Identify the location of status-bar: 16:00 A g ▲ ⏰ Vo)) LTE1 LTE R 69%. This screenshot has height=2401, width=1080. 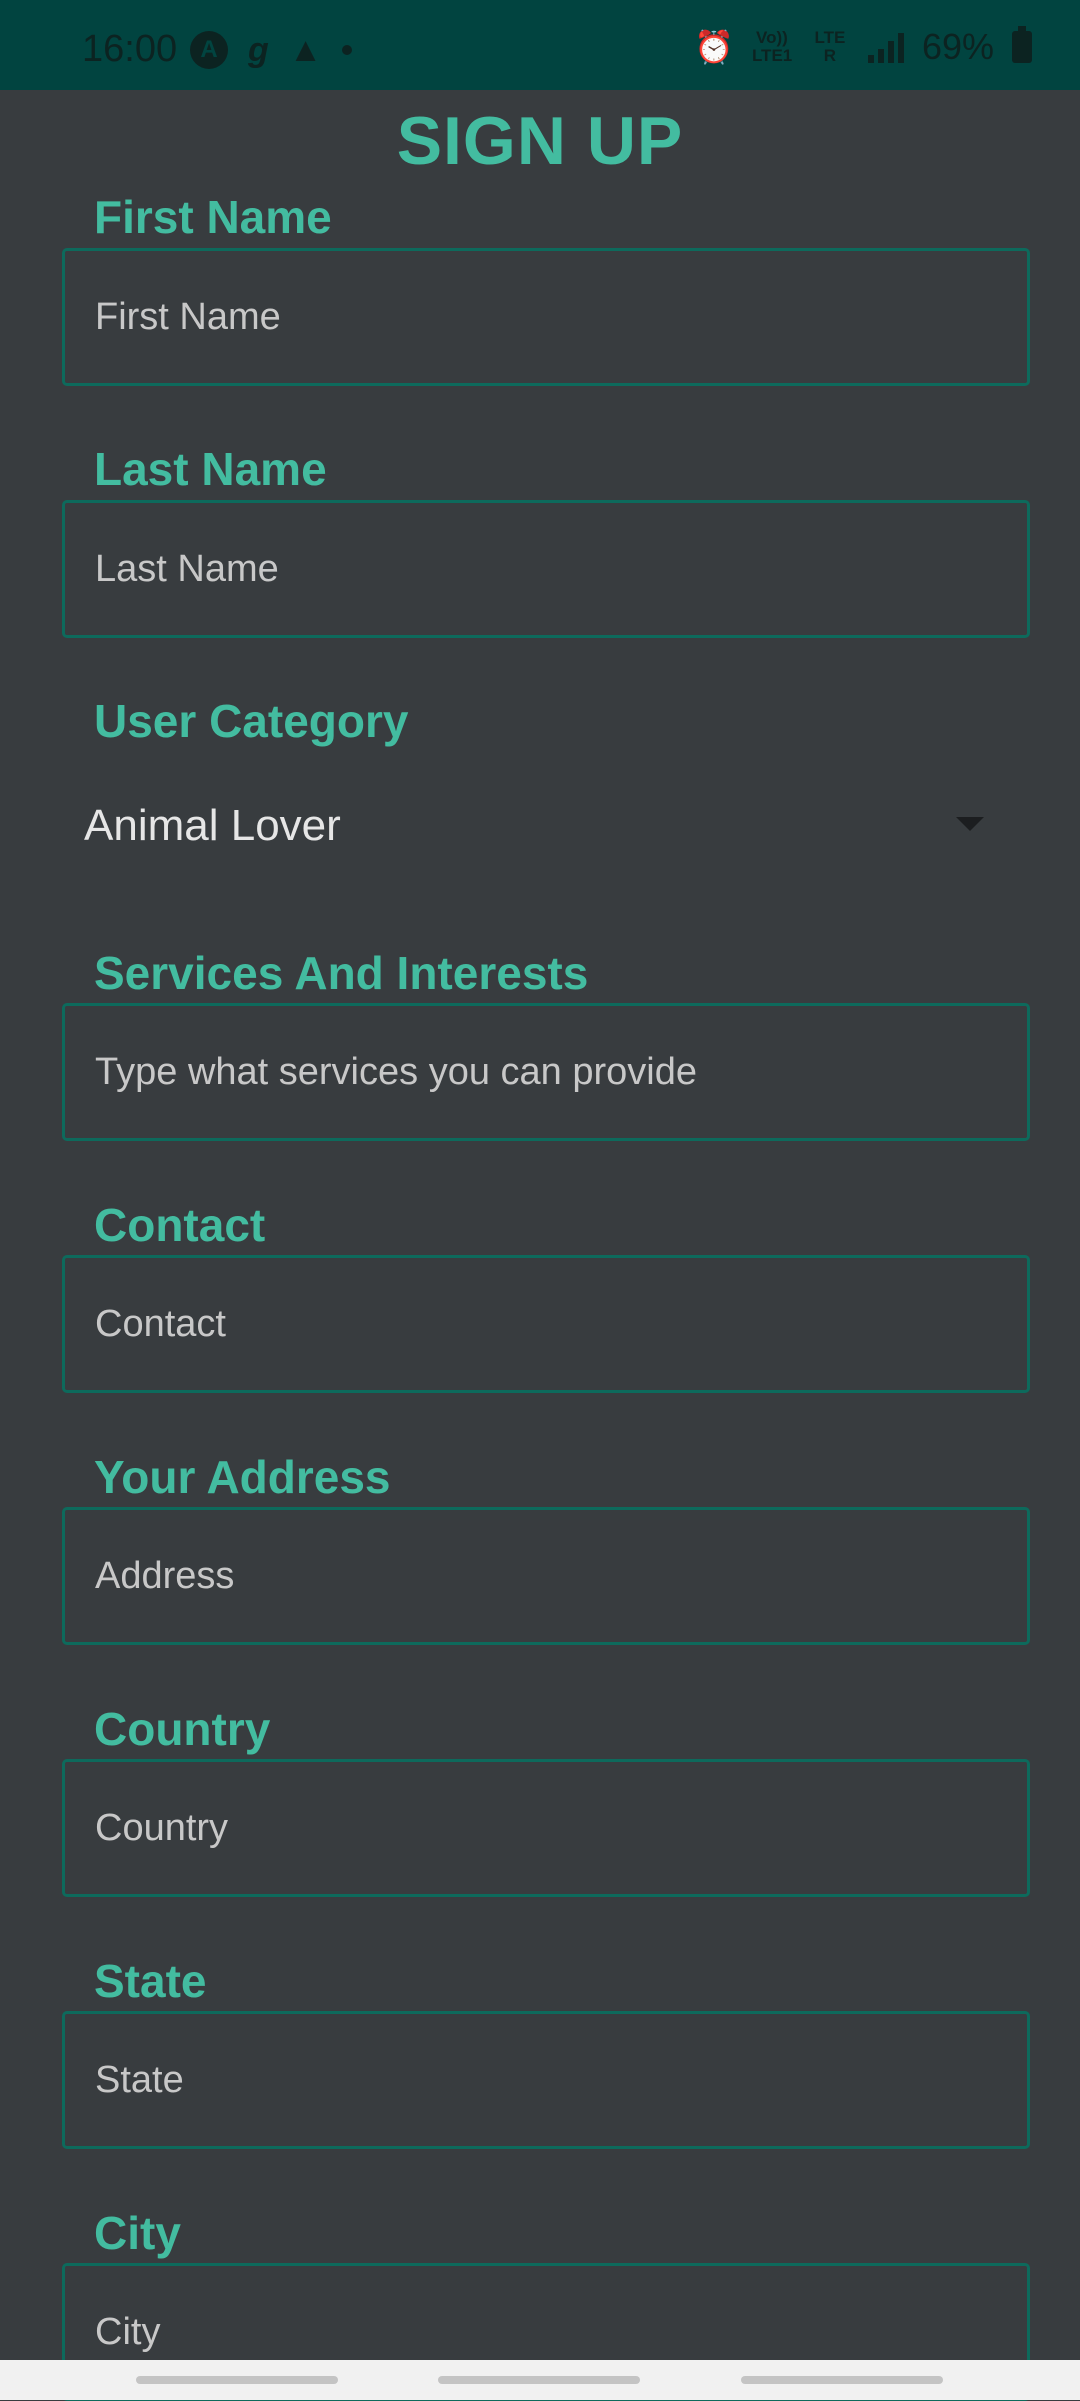
(540, 45).